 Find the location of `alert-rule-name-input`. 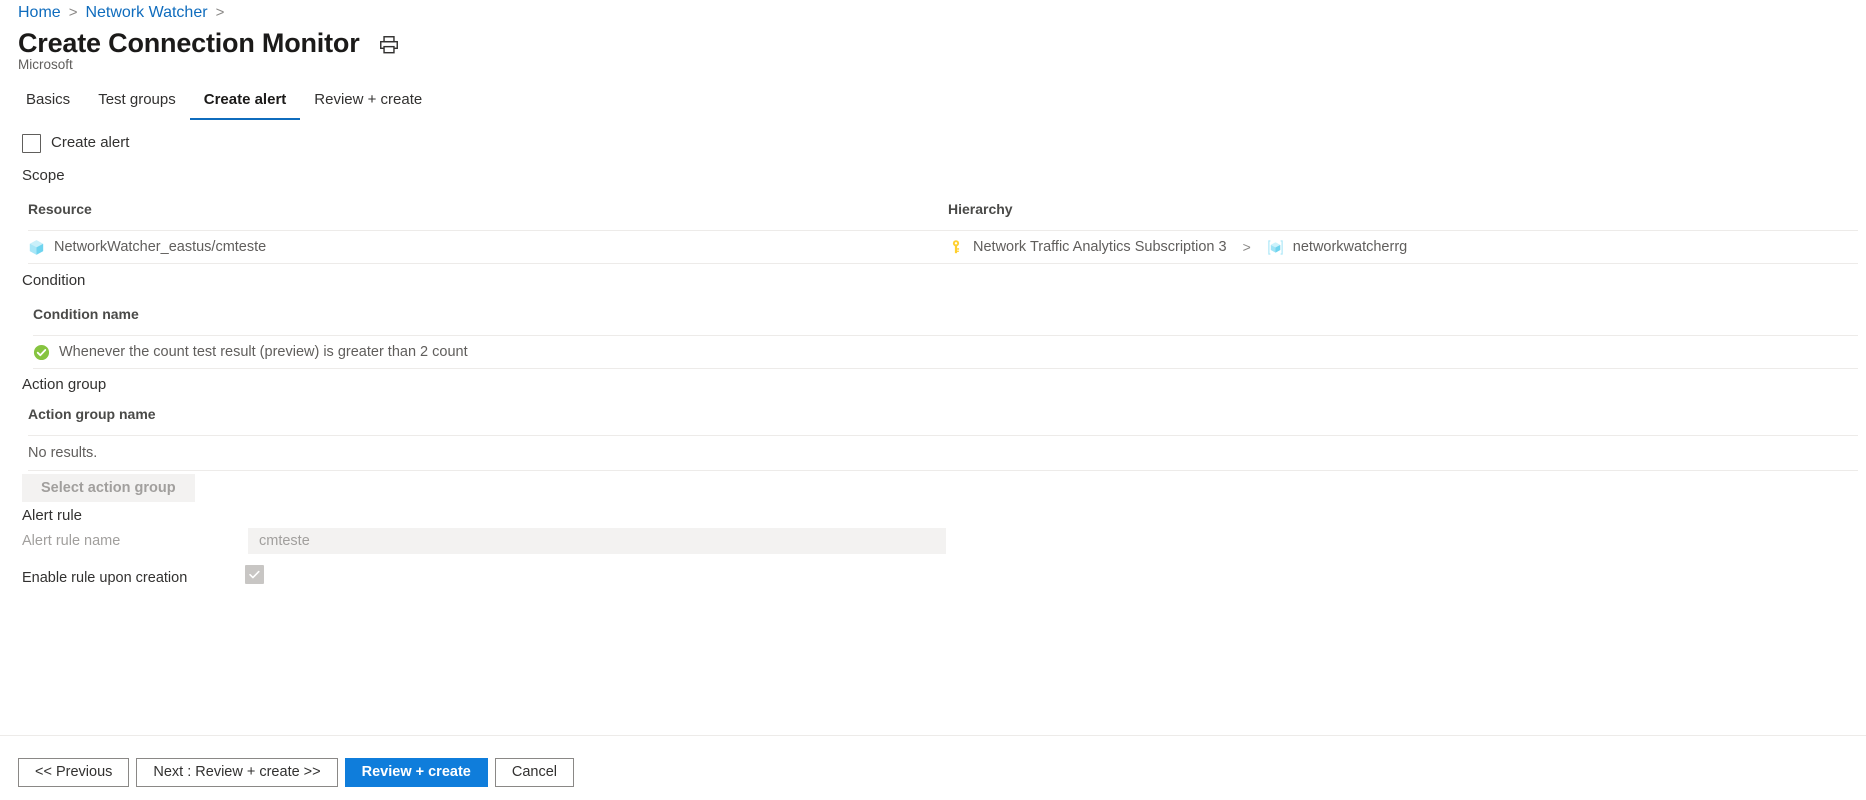

alert-rule-name-input is located at coordinates (597, 541).